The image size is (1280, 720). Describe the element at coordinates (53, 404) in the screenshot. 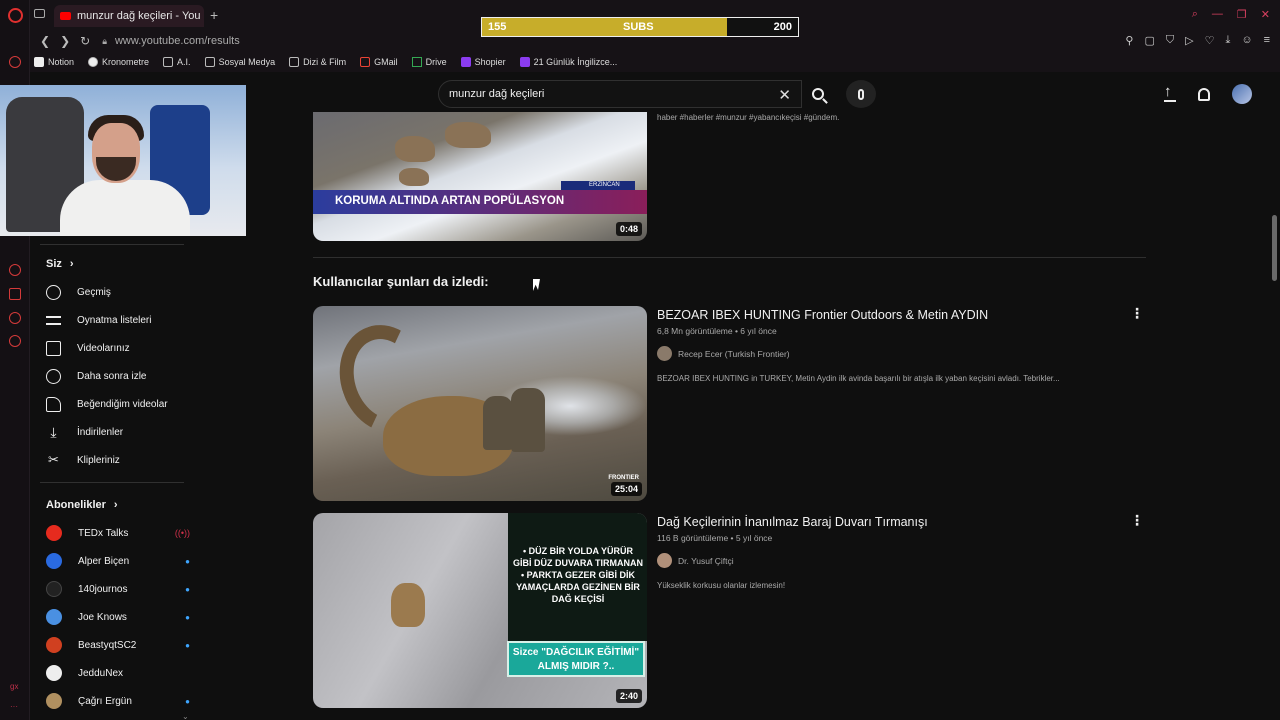

I see `like-icon` at that location.